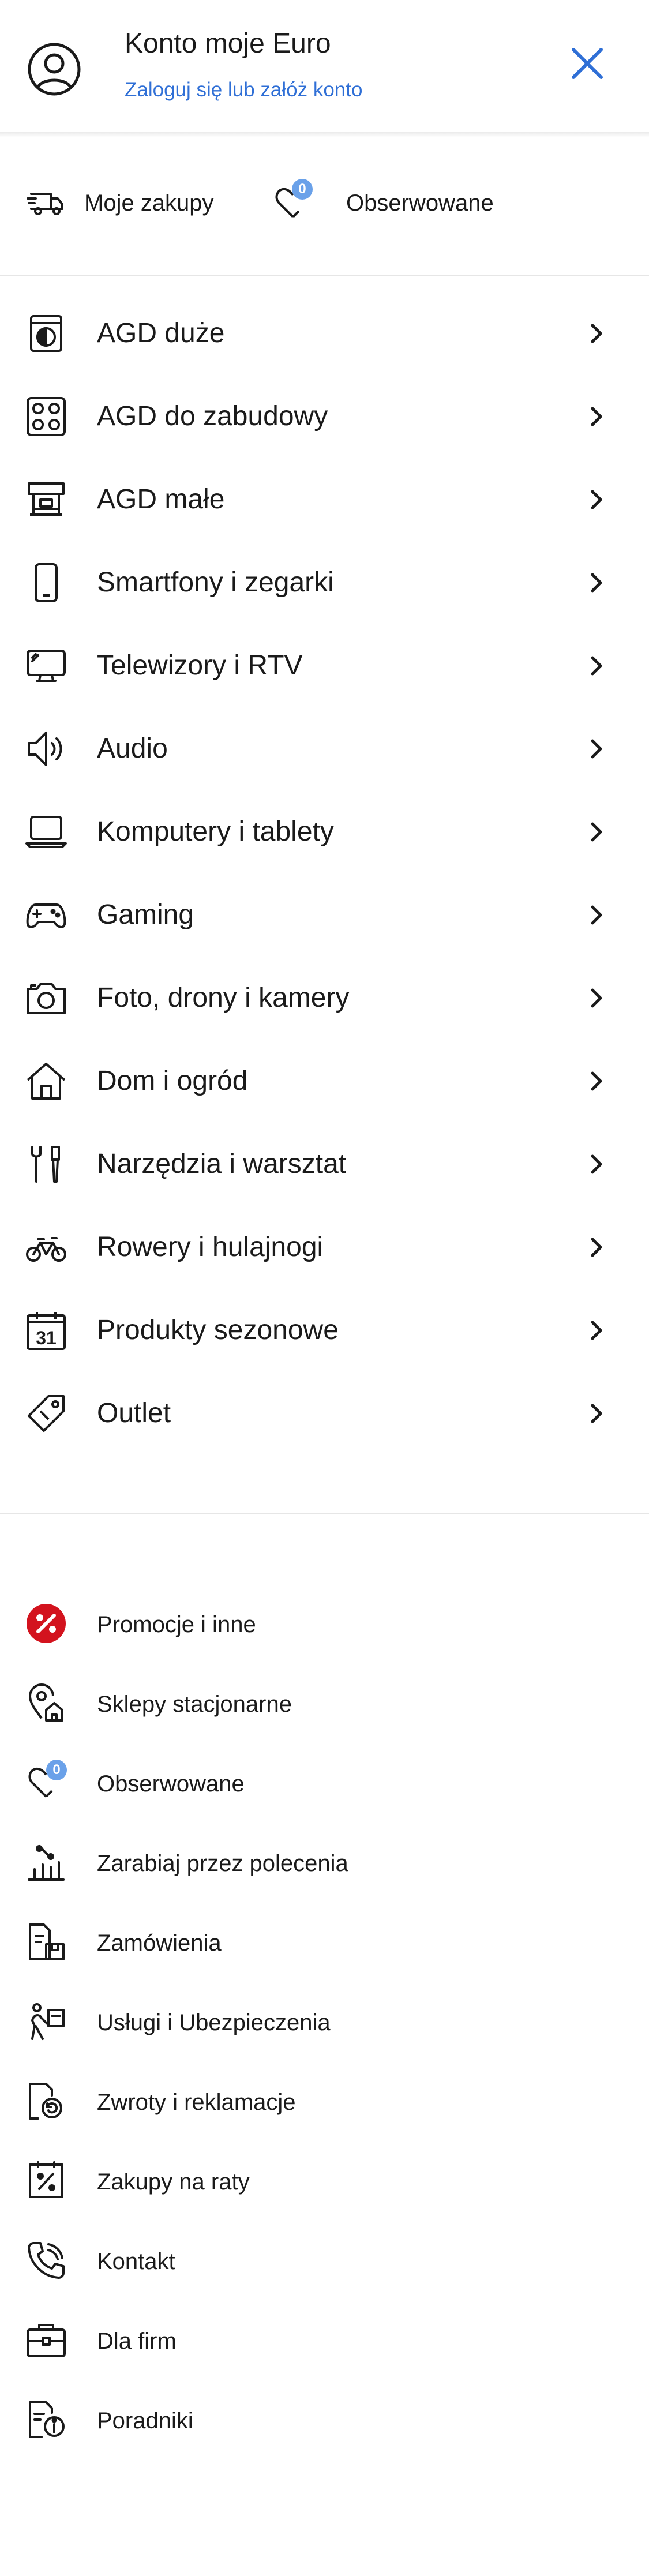 The height and width of the screenshot is (2576, 649). What do you see at coordinates (215, 582) in the screenshot?
I see `category-label: Smartfony i zegarki` at bounding box center [215, 582].